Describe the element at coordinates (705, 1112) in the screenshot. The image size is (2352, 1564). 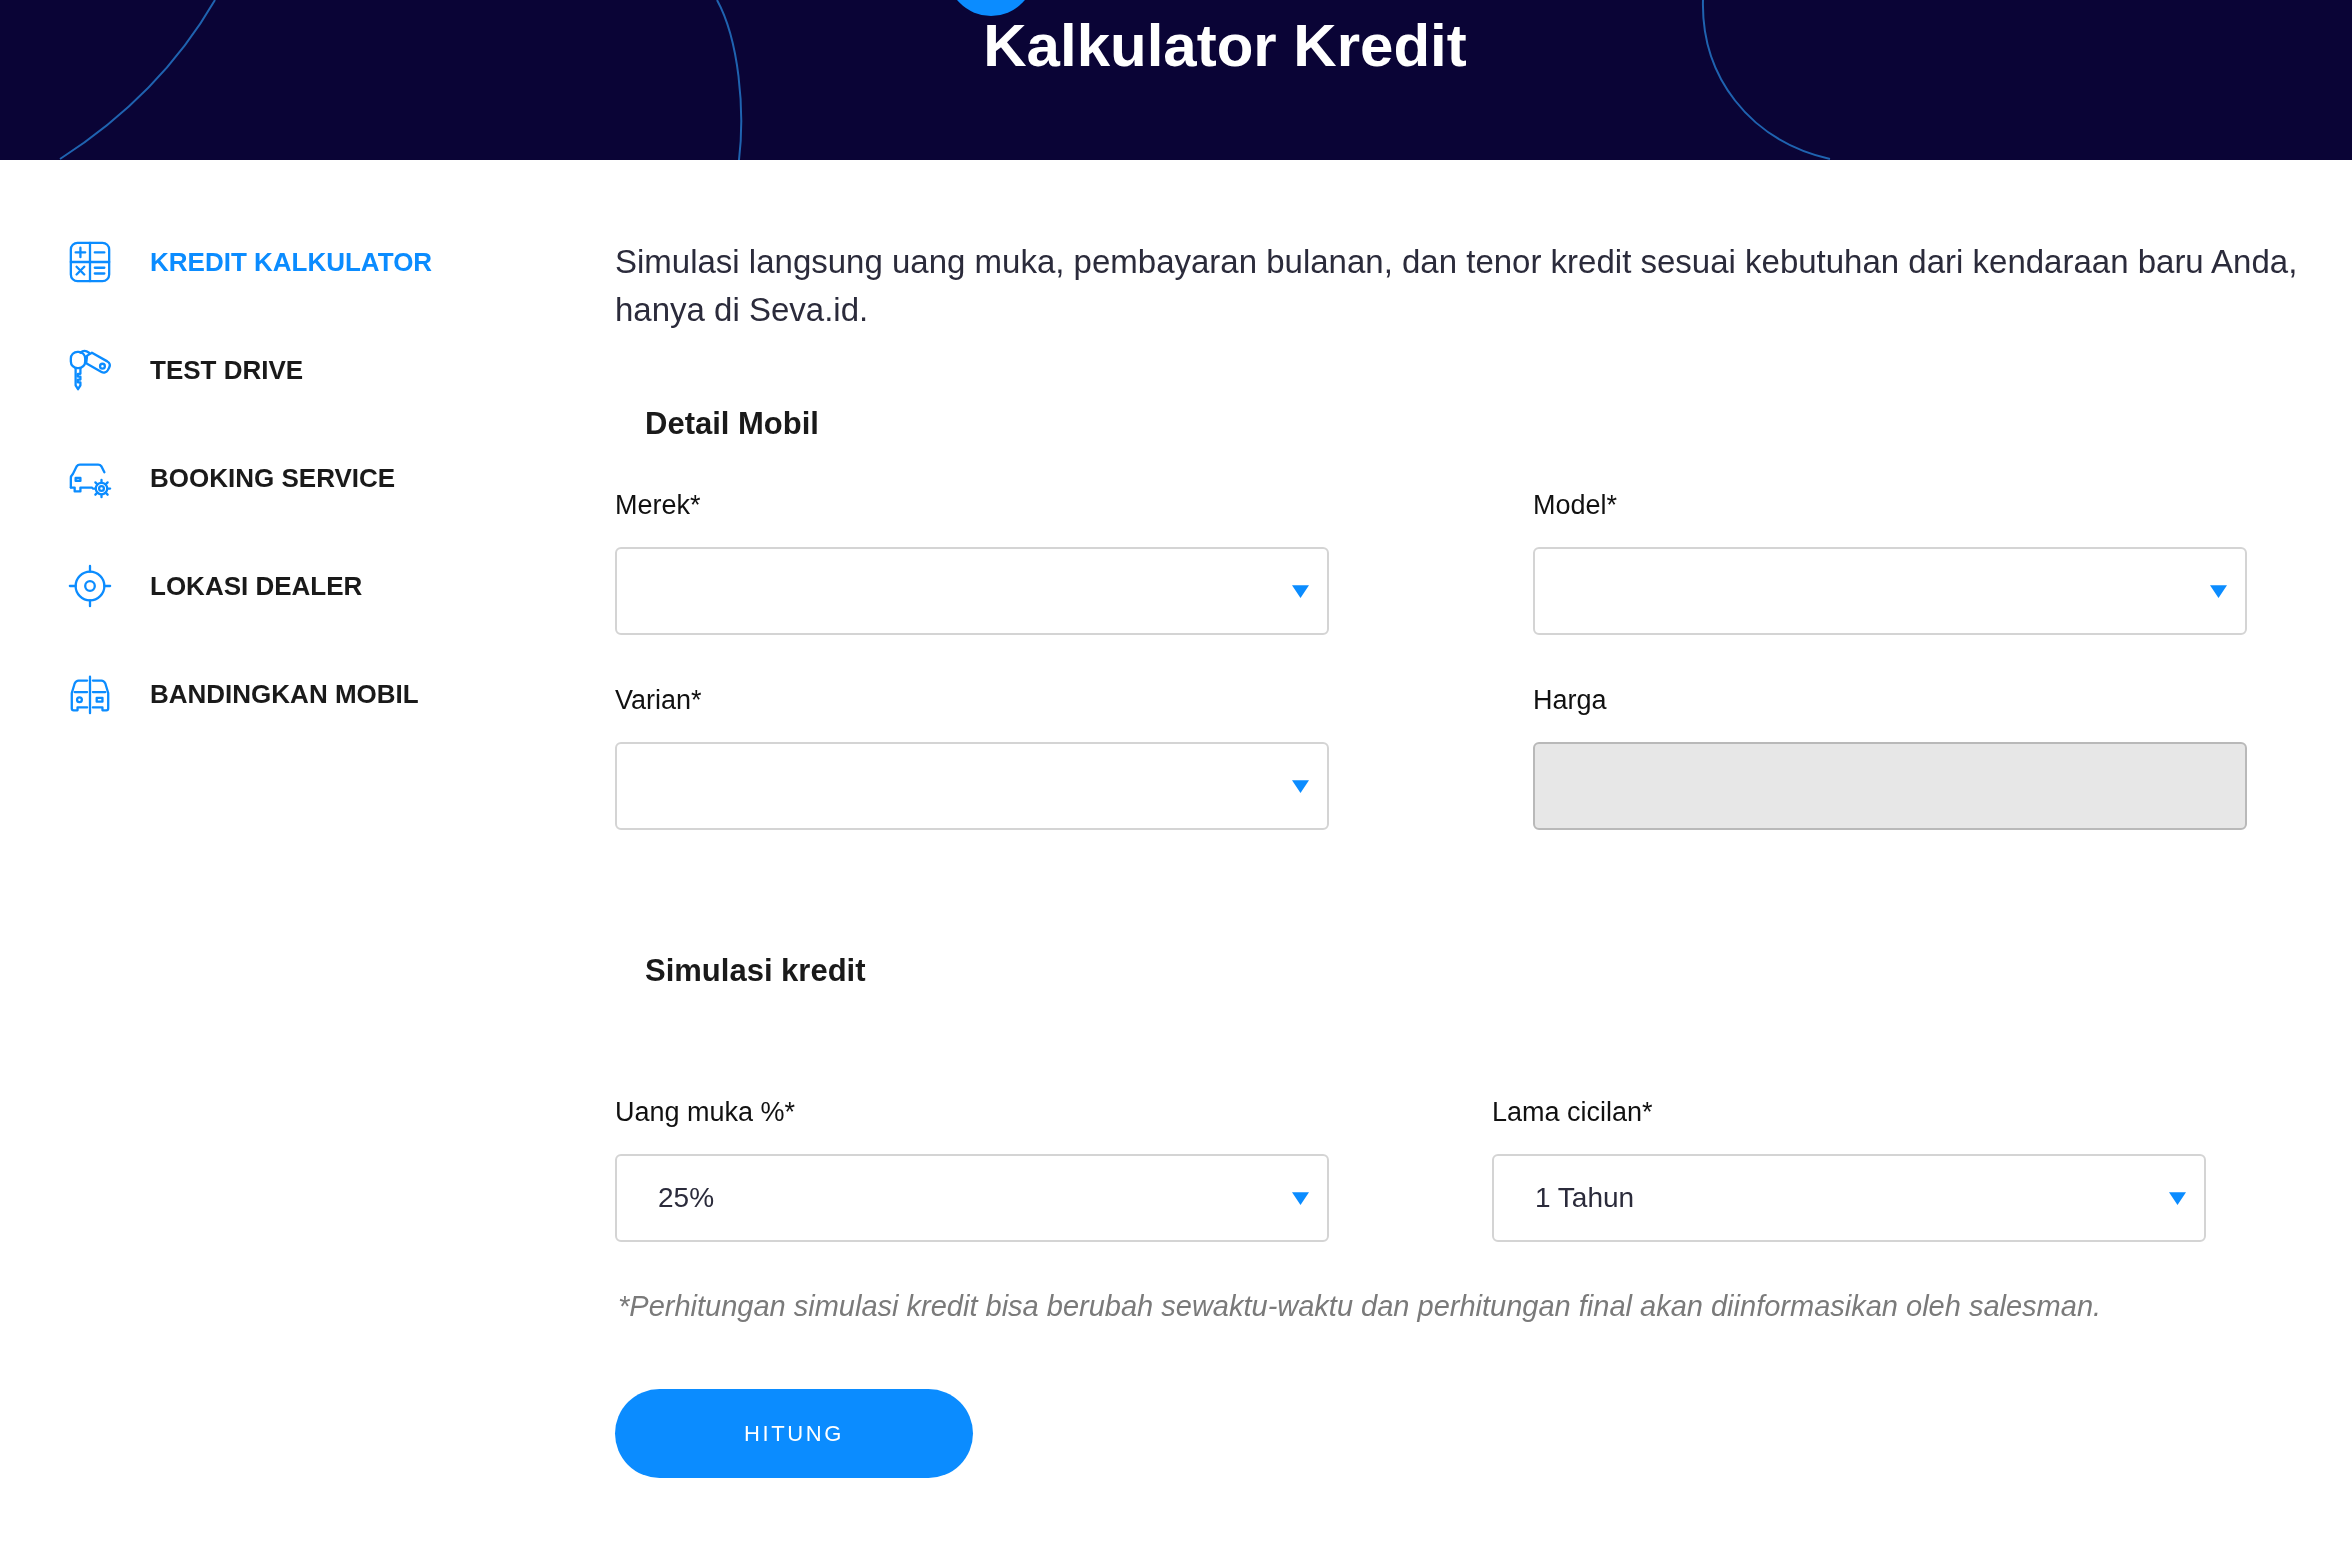
I see `field-label: Uang muka %*` at that location.